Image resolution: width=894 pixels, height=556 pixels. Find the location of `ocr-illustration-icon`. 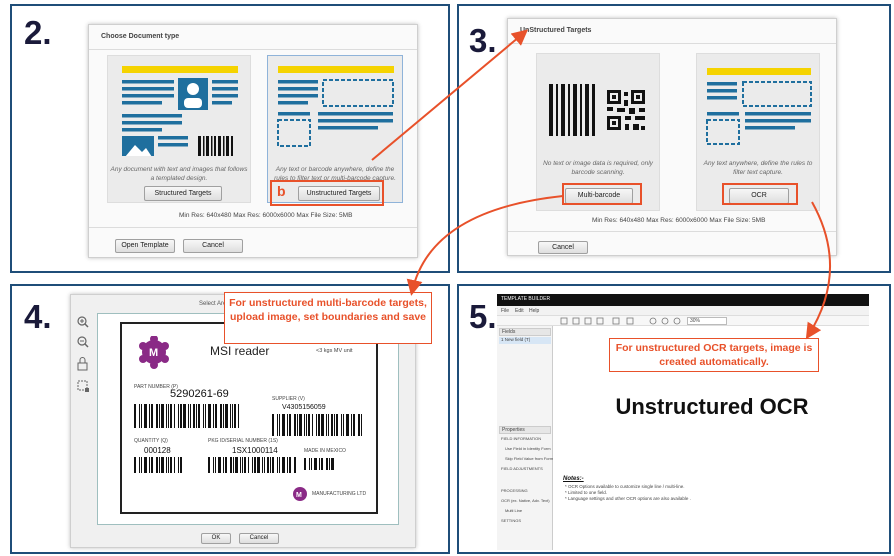

ocr-illustration-icon is located at coordinates (759, 106).